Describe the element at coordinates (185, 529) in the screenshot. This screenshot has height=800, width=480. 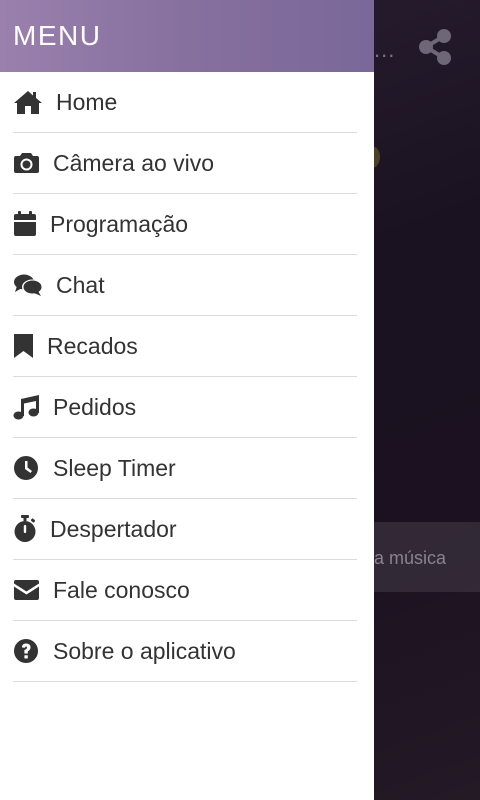
I see `menu-item-alarm: Despertador` at that location.